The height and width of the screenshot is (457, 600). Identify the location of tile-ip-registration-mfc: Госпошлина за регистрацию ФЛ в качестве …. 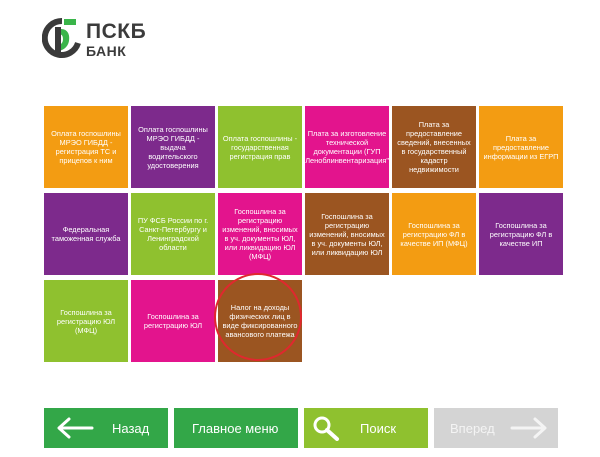
(434, 234).